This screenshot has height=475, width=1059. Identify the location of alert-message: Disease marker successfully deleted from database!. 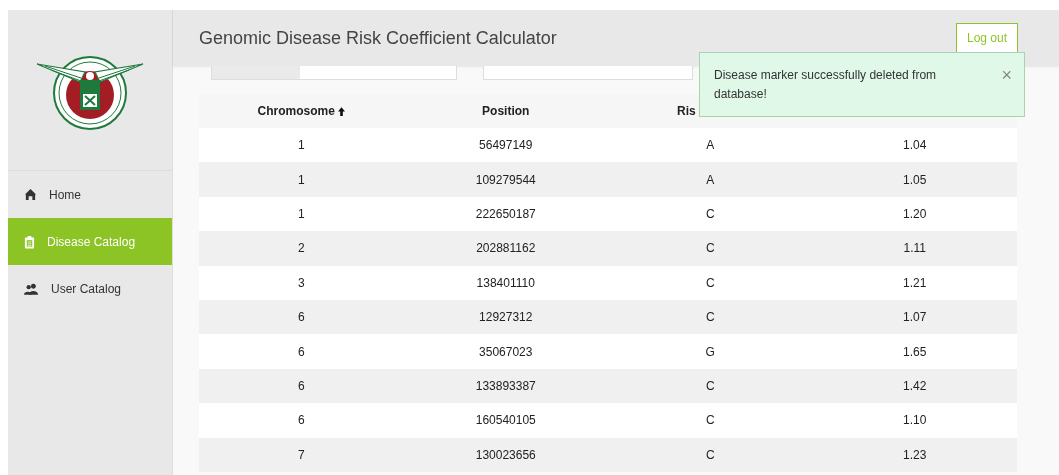
(826, 85).